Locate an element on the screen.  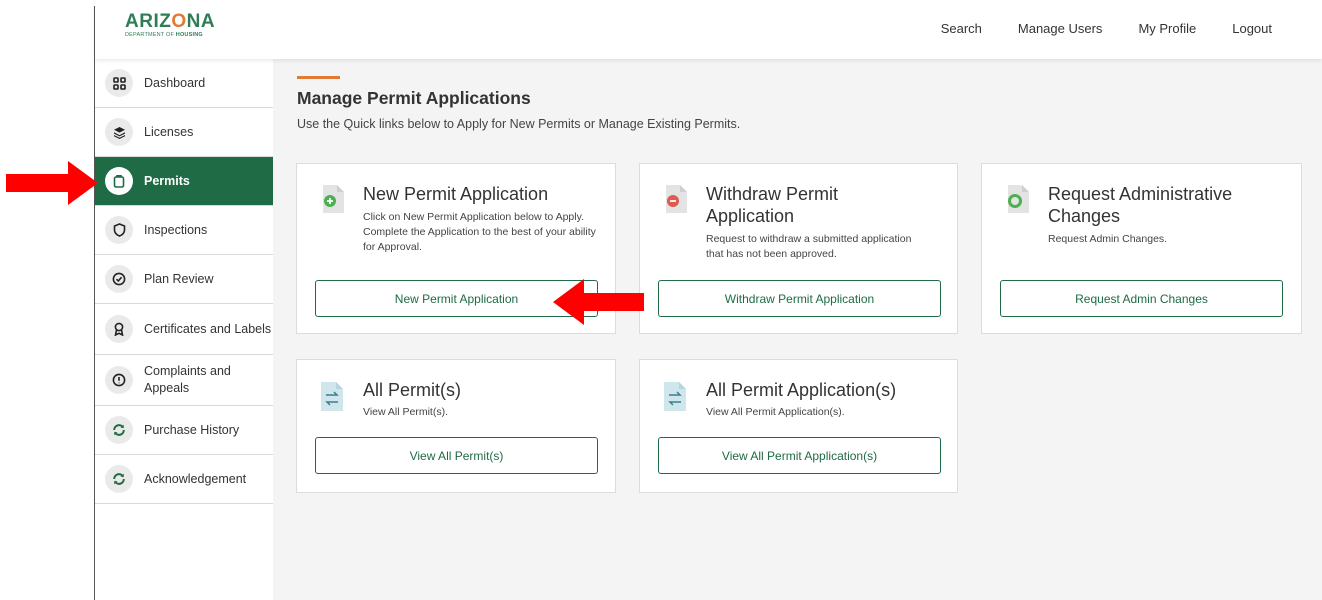
sidebar-item-inspections: Inspections is located at coordinates (184, 230).